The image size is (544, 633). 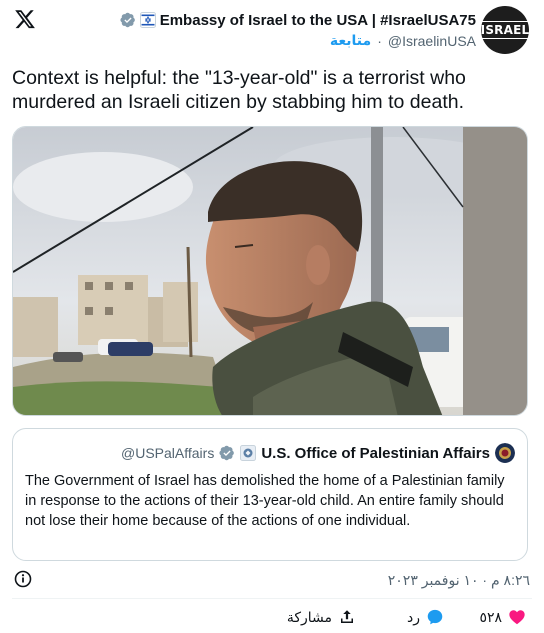 I want to click on like-action: ٥٢٨, so click(x=502, y=617).